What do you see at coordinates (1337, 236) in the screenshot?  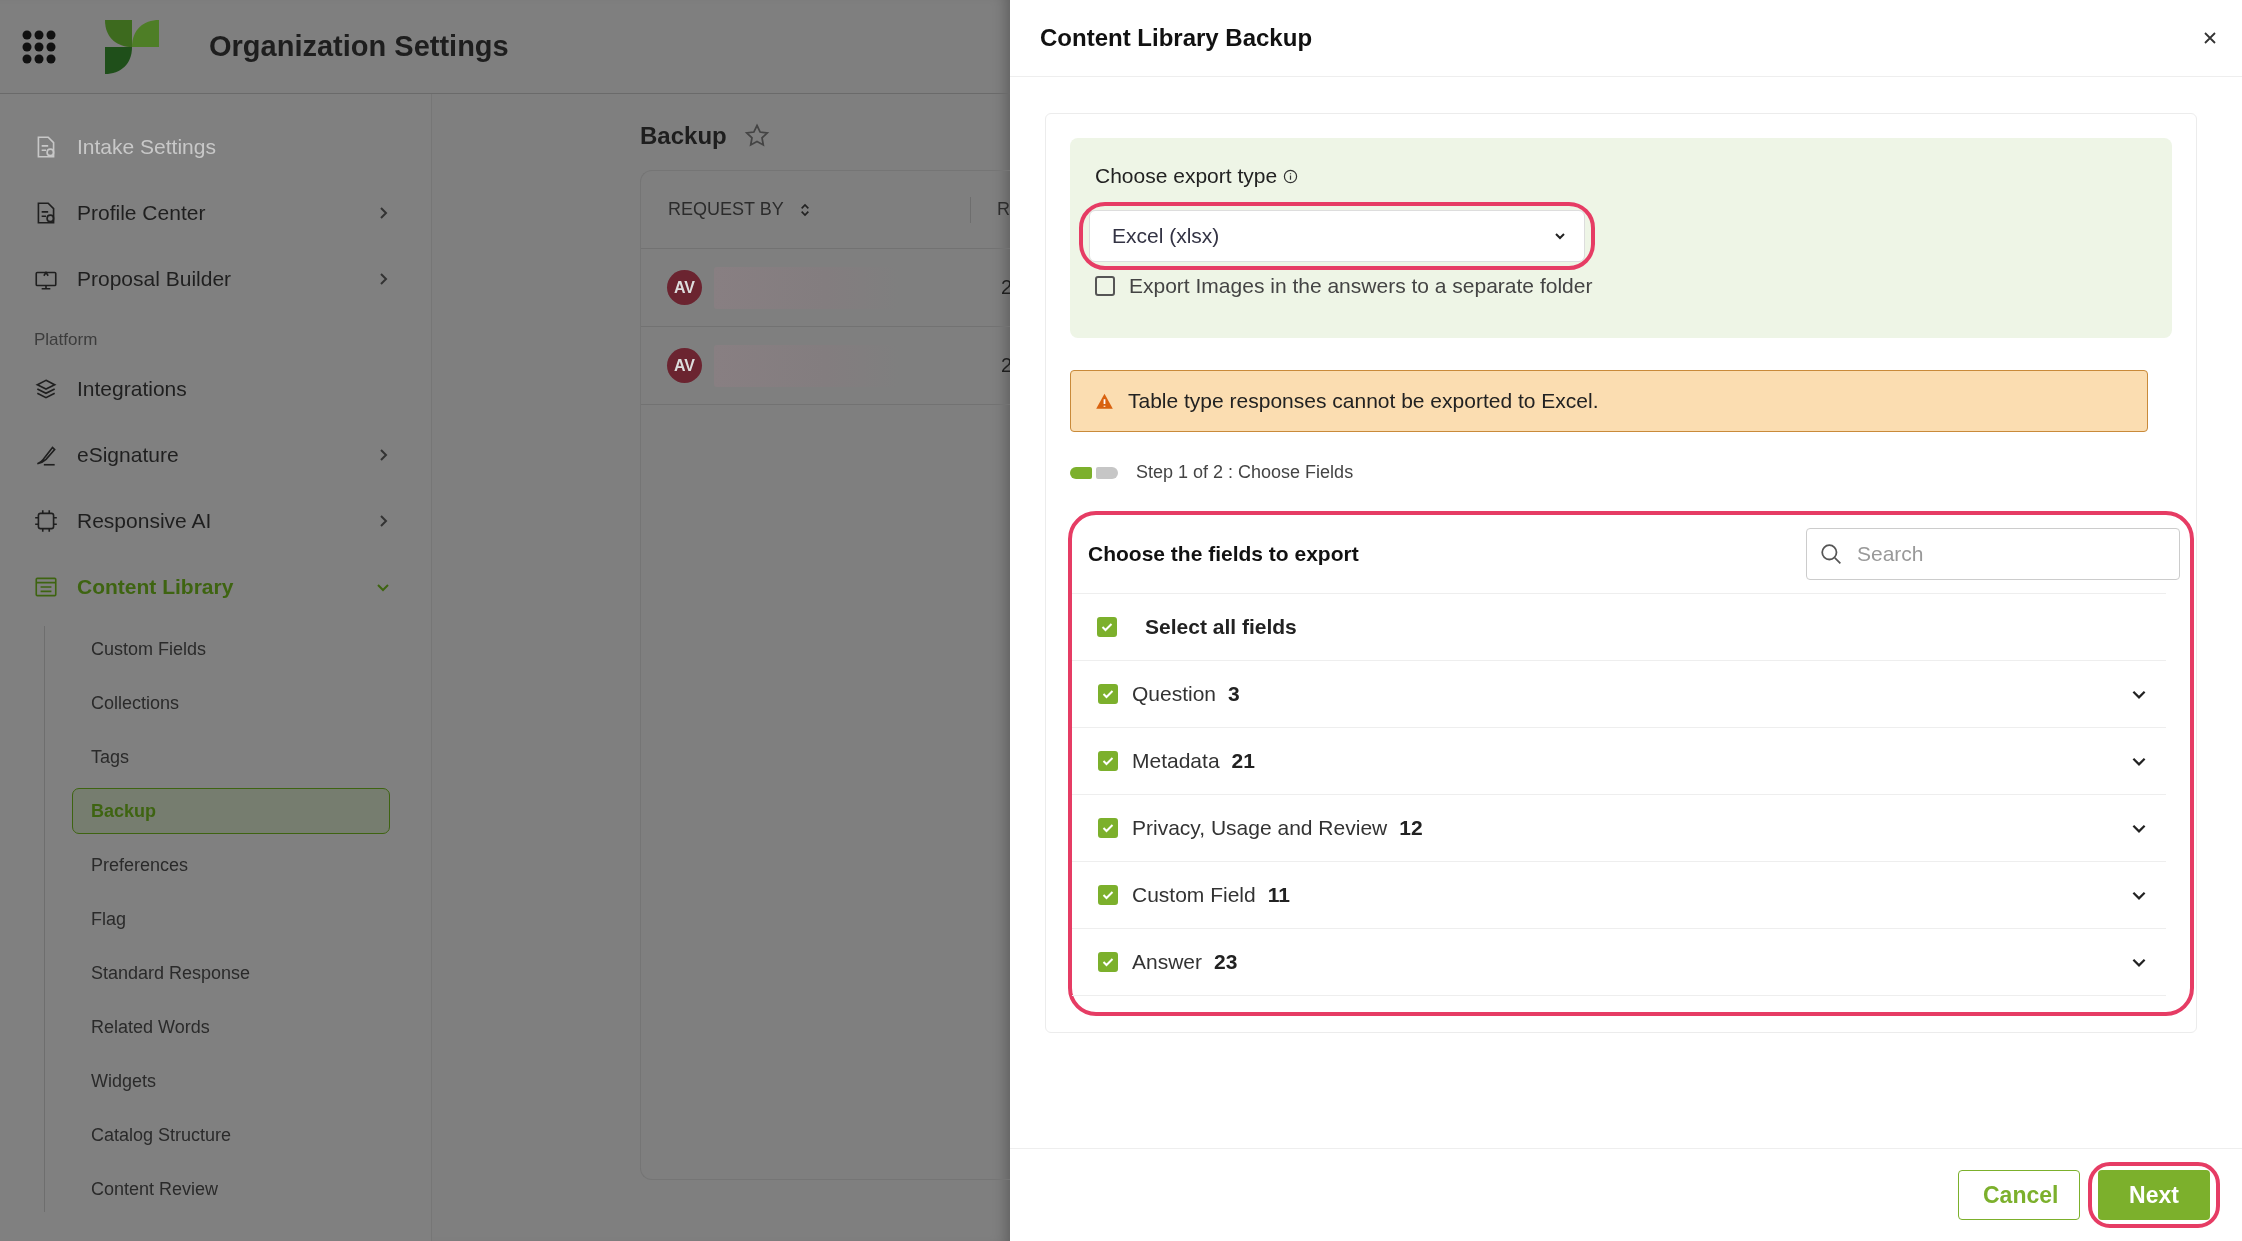 I see `export-type-select: Excel (xlsx)` at bounding box center [1337, 236].